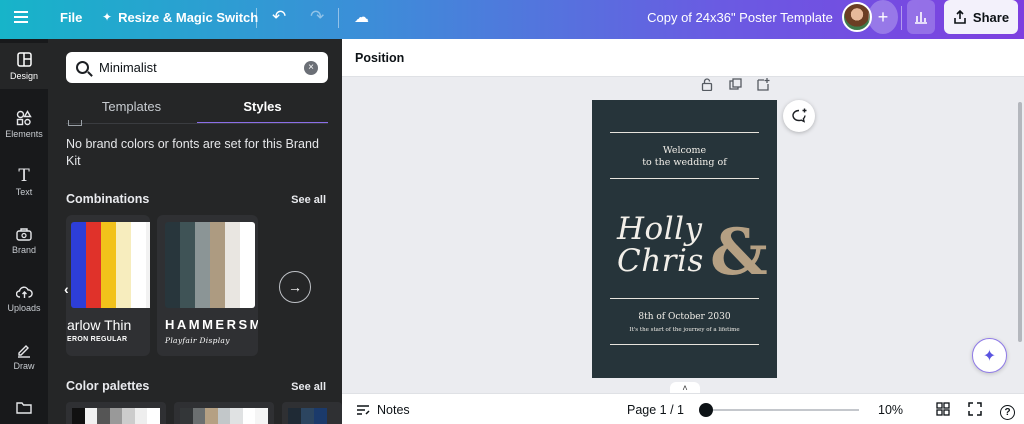 The height and width of the screenshot is (424, 1024). I want to click on undo-icon: ↶, so click(279, 17).